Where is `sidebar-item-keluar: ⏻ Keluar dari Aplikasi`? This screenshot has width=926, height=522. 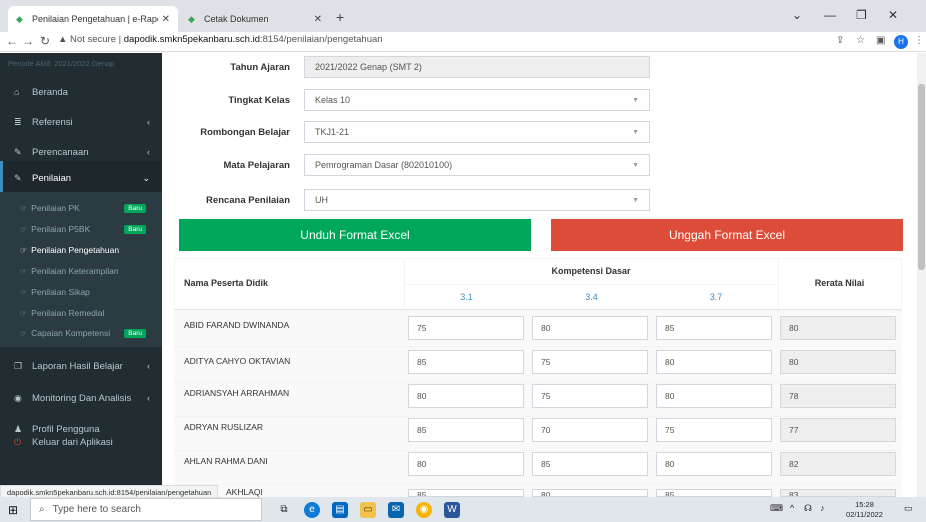 sidebar-item-keluar: ⏻ Keluar dari Aplikasi is located at coordinates (81, 442).